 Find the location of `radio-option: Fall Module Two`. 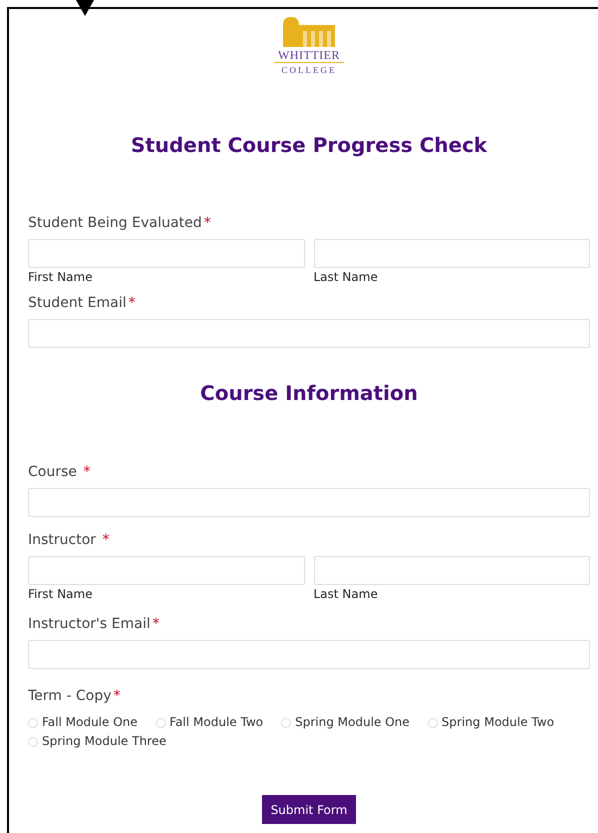

radio-option: Fall Module Two is located at coordinates (210, 722).